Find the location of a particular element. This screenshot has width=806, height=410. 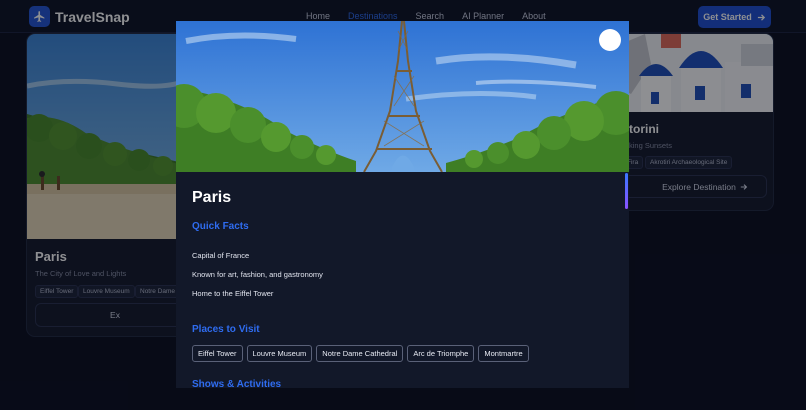

shows-heading: Shows & Activities is located at coordinates (237, 383).